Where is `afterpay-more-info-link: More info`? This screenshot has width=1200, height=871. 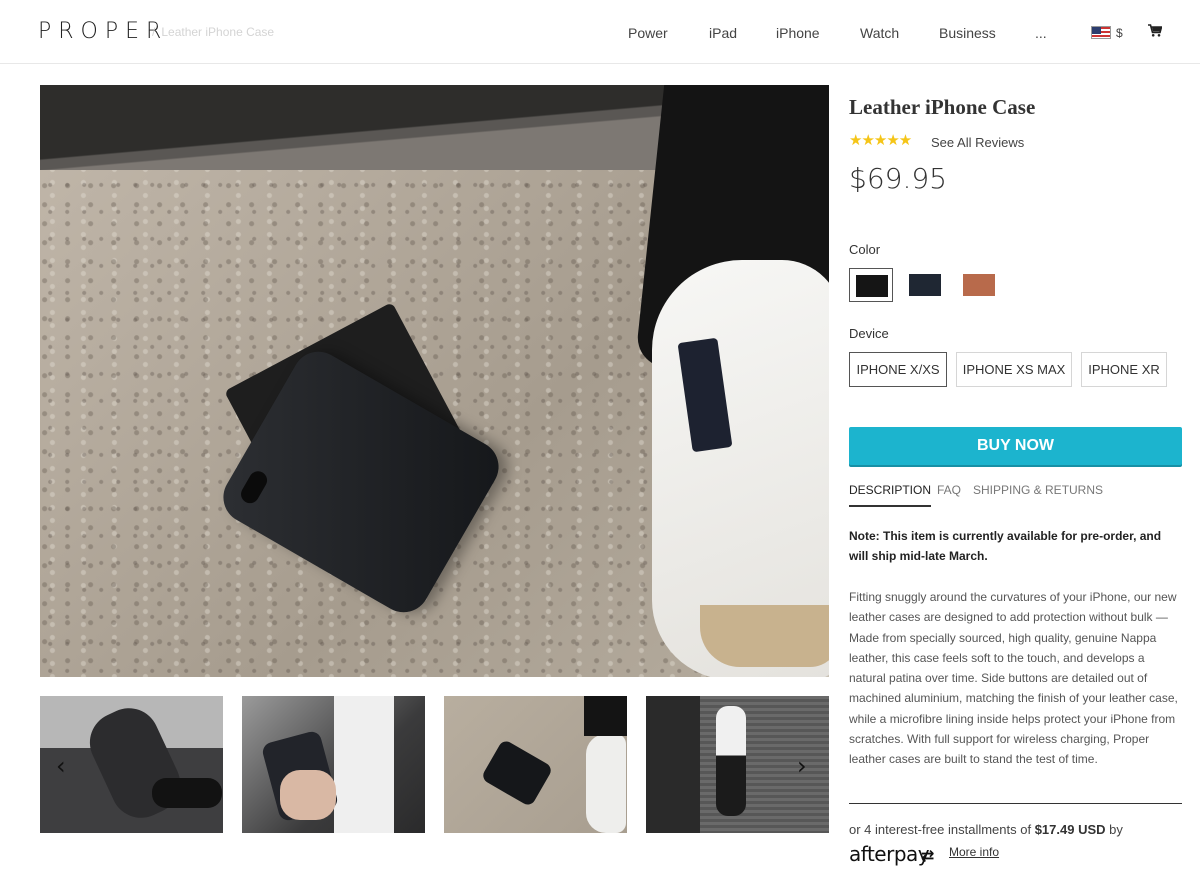 afterpay-more-info-link: More info is located at coordinates (974, 852).